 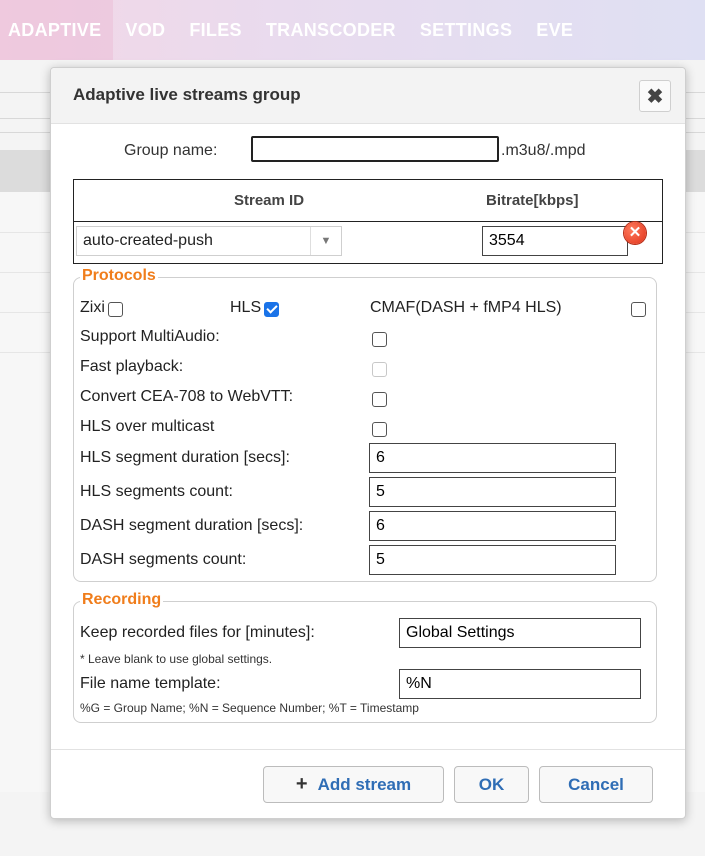 I want to click on streams-table-header: Stream ID Bitrate[kbps], so click(x=368, y=201).